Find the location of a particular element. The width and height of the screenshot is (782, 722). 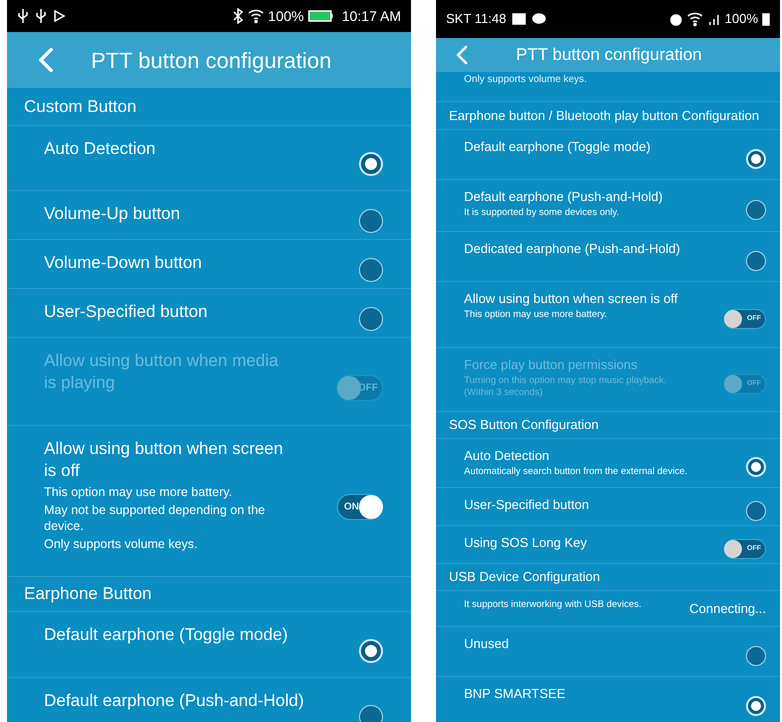

toggle-switch: ON is located at coordinates (360, 507).